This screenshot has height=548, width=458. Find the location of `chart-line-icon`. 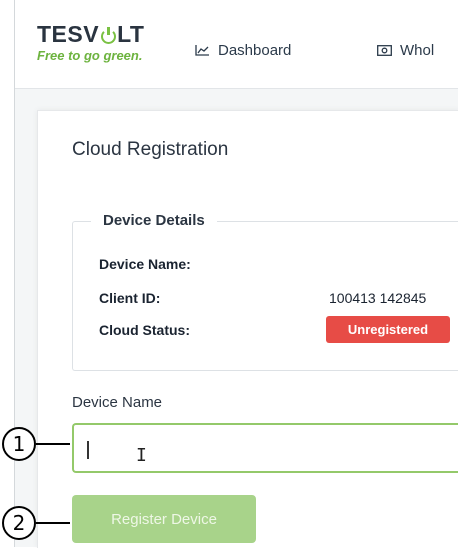

chart-line-icon is located at coordinates (202, 50).